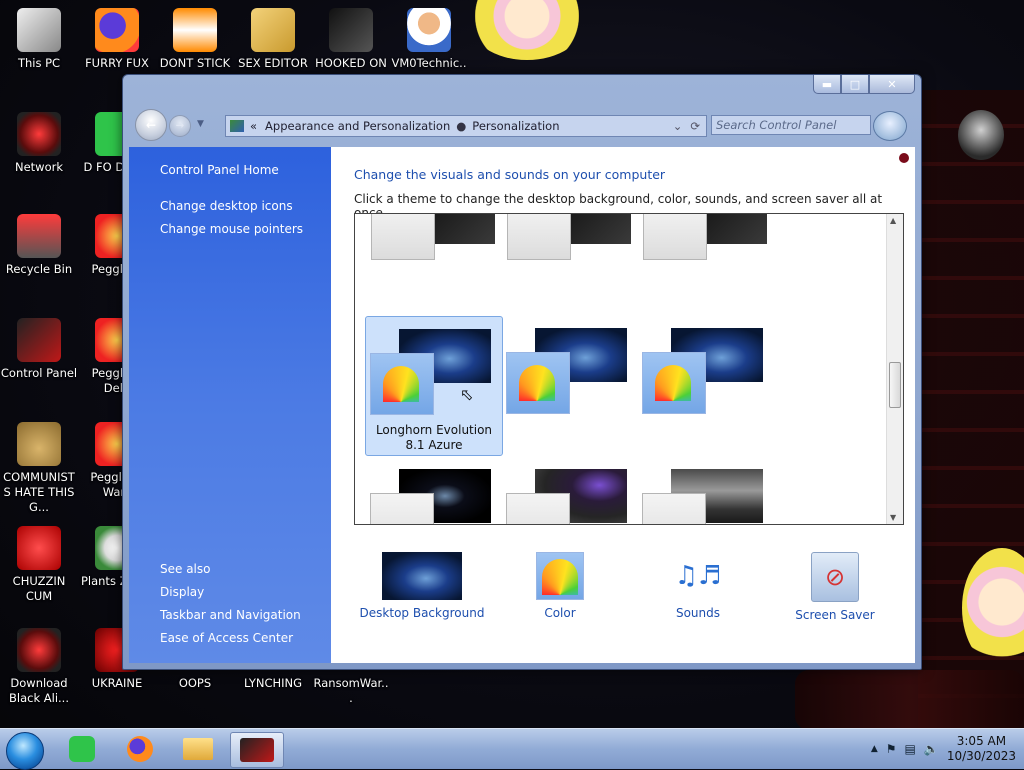 Image resolution: width=1024 pixels, height=770 pixels. What do you see at coordinates (981, 749) in the screenshot?
I see `clock: 3:05 AM 10/30/2023` at bounding box center [981, 749].